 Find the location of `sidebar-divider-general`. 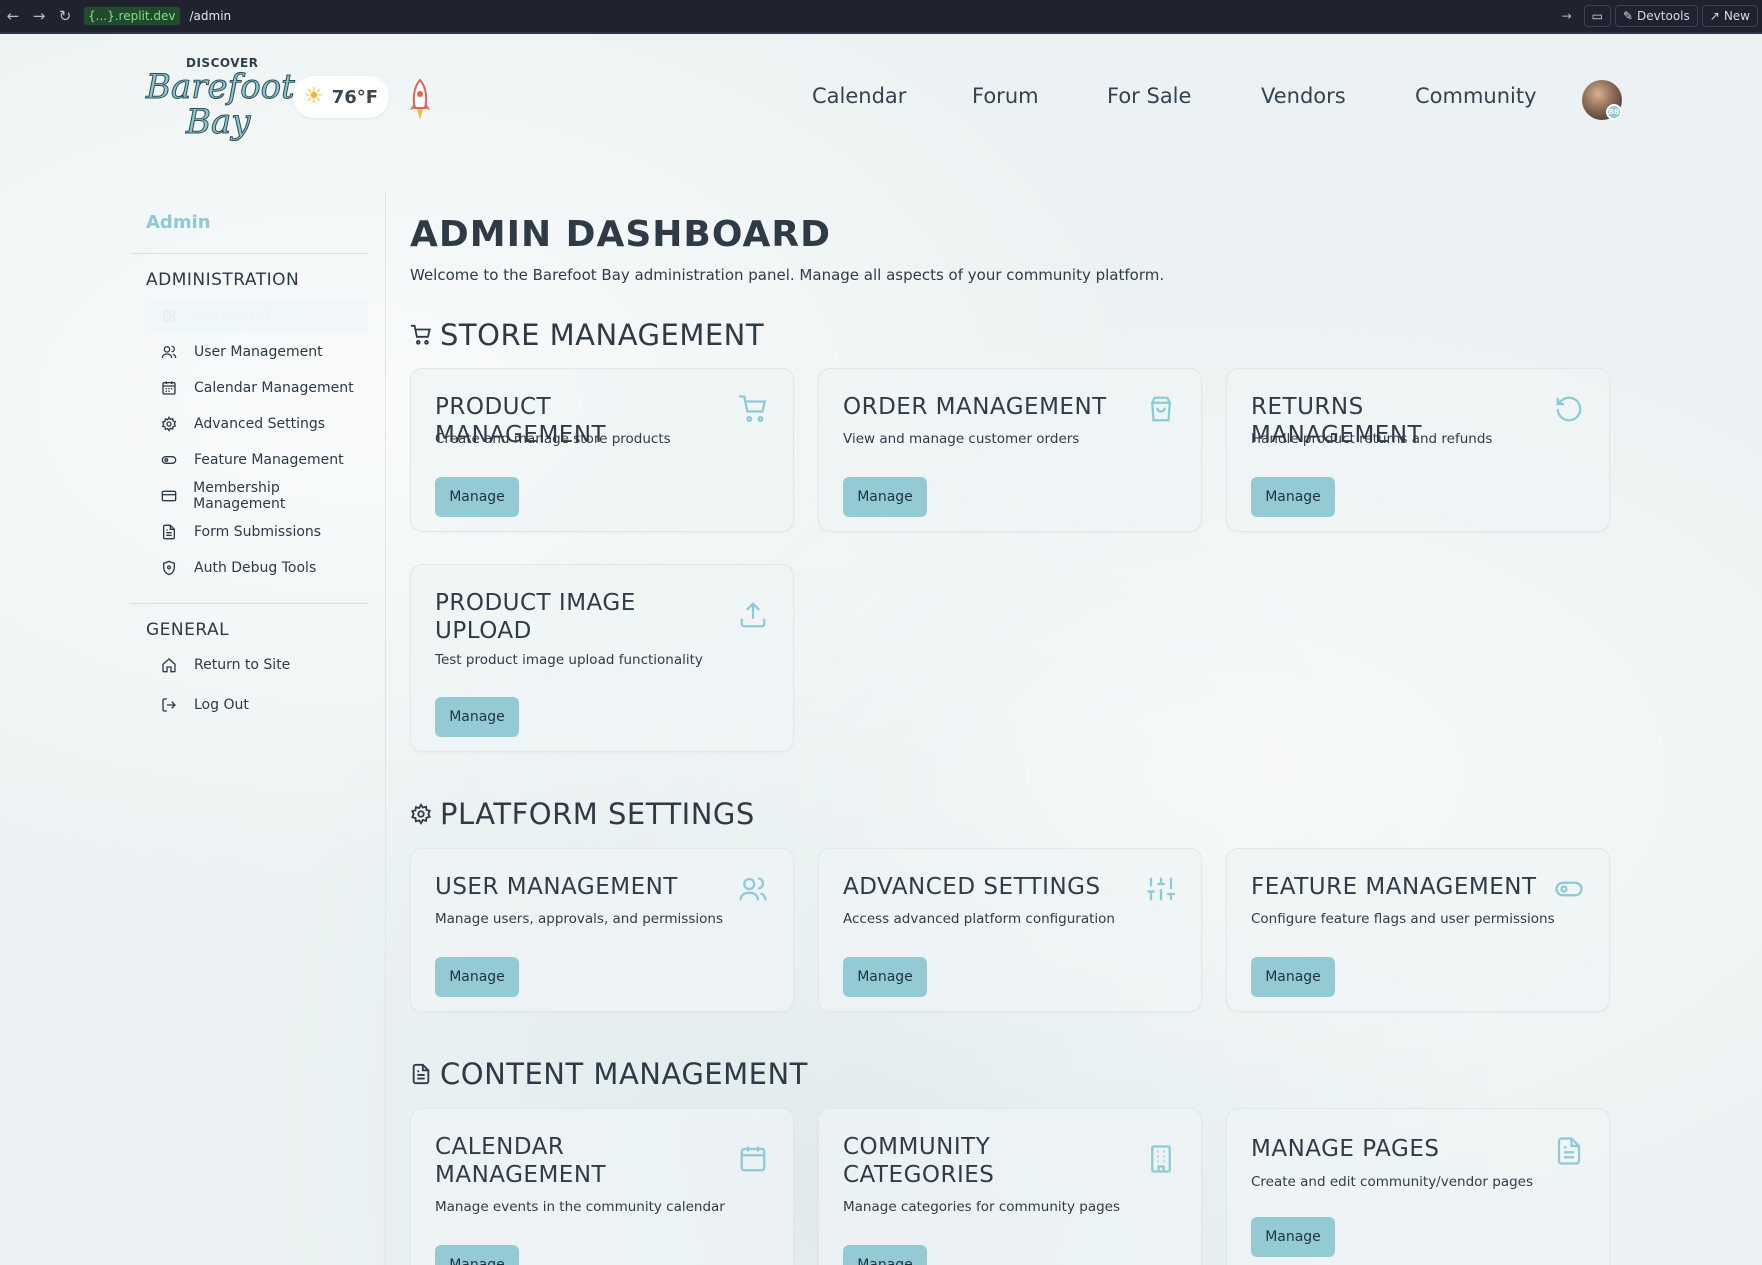

sidebar-divider-general is located at coordinates (249, 603).